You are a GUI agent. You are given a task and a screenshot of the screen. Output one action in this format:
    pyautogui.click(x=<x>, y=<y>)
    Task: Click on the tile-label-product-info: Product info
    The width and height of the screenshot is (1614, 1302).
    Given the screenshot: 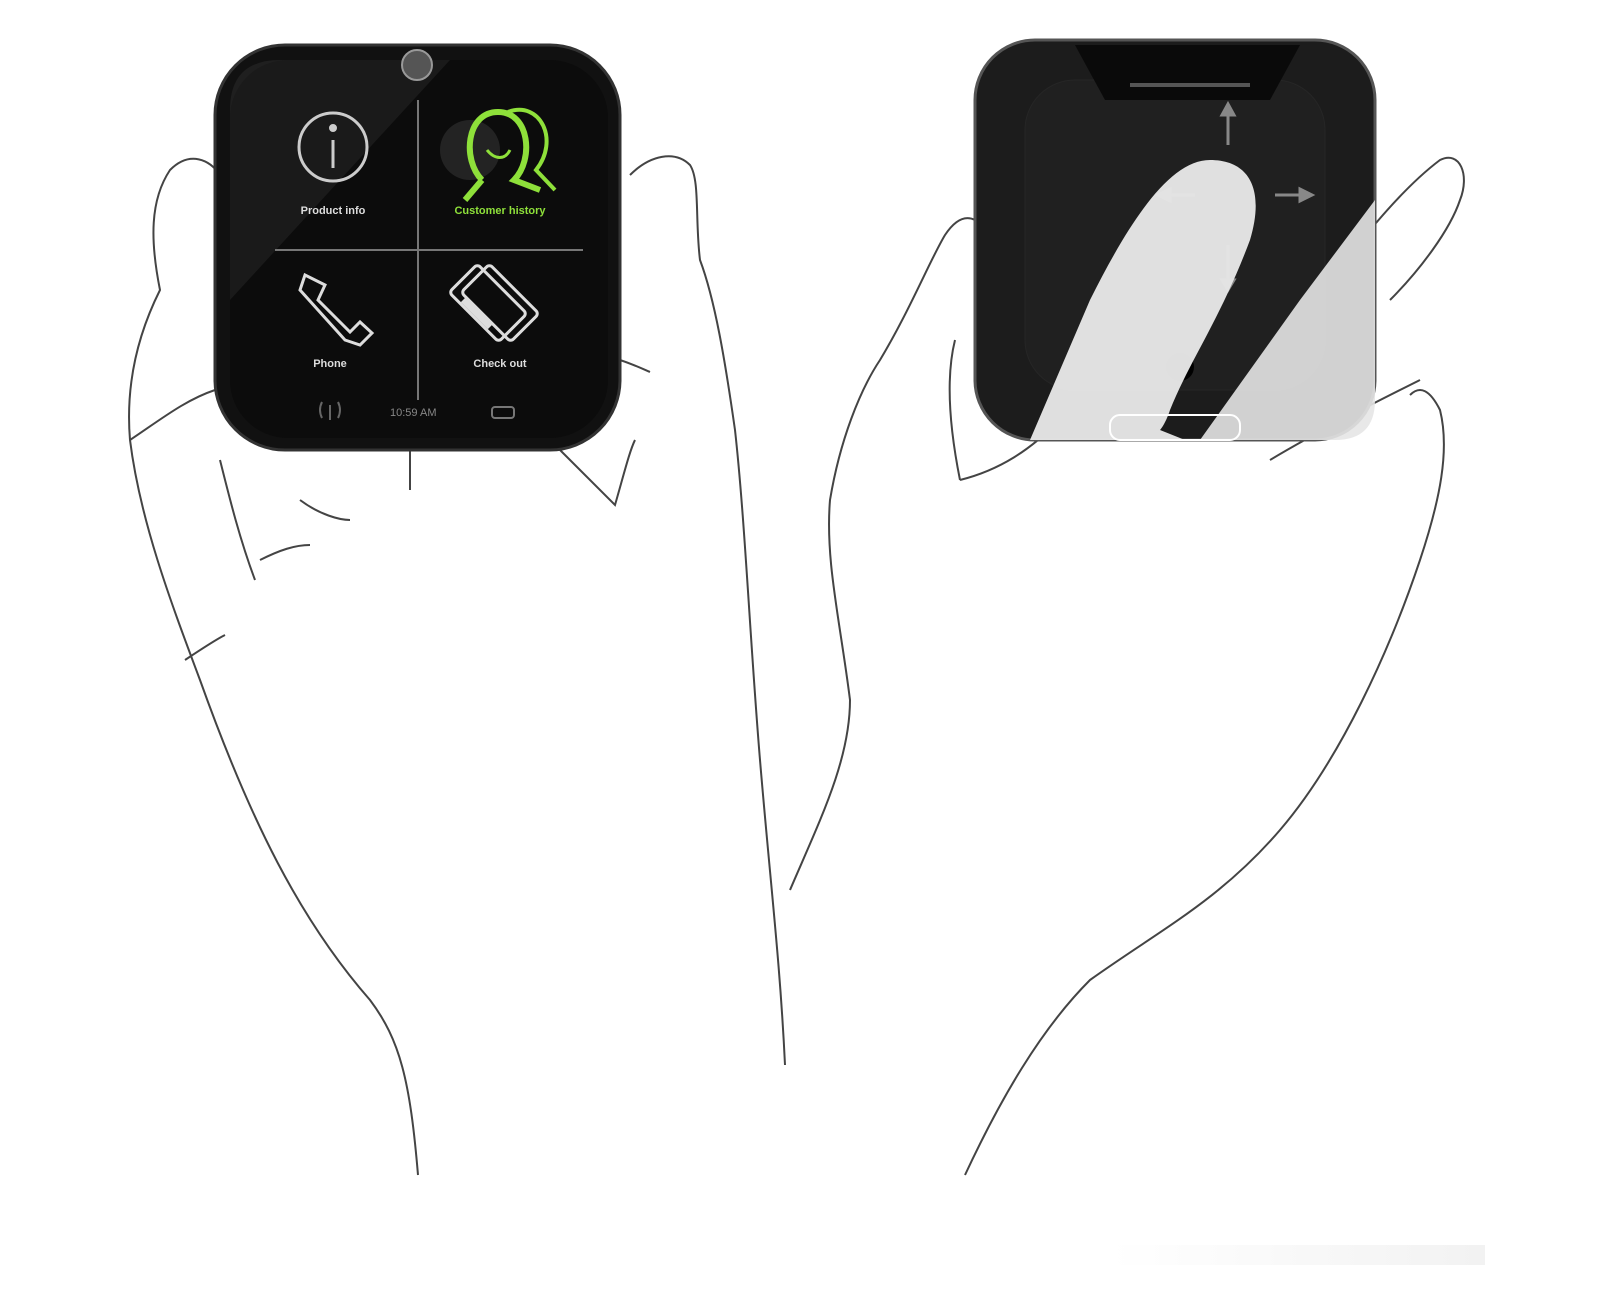 What is the action you would take?
    pyautogui.click(x=333, y=211)
    